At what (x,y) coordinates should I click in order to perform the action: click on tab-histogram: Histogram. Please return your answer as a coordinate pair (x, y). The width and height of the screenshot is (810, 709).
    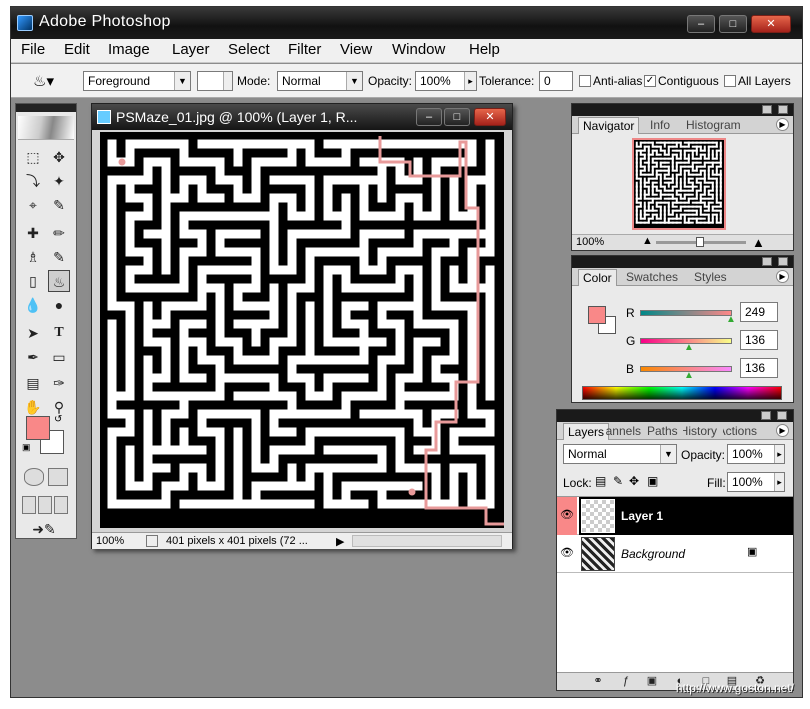
    Looking at the image, I should click on (713, 125).